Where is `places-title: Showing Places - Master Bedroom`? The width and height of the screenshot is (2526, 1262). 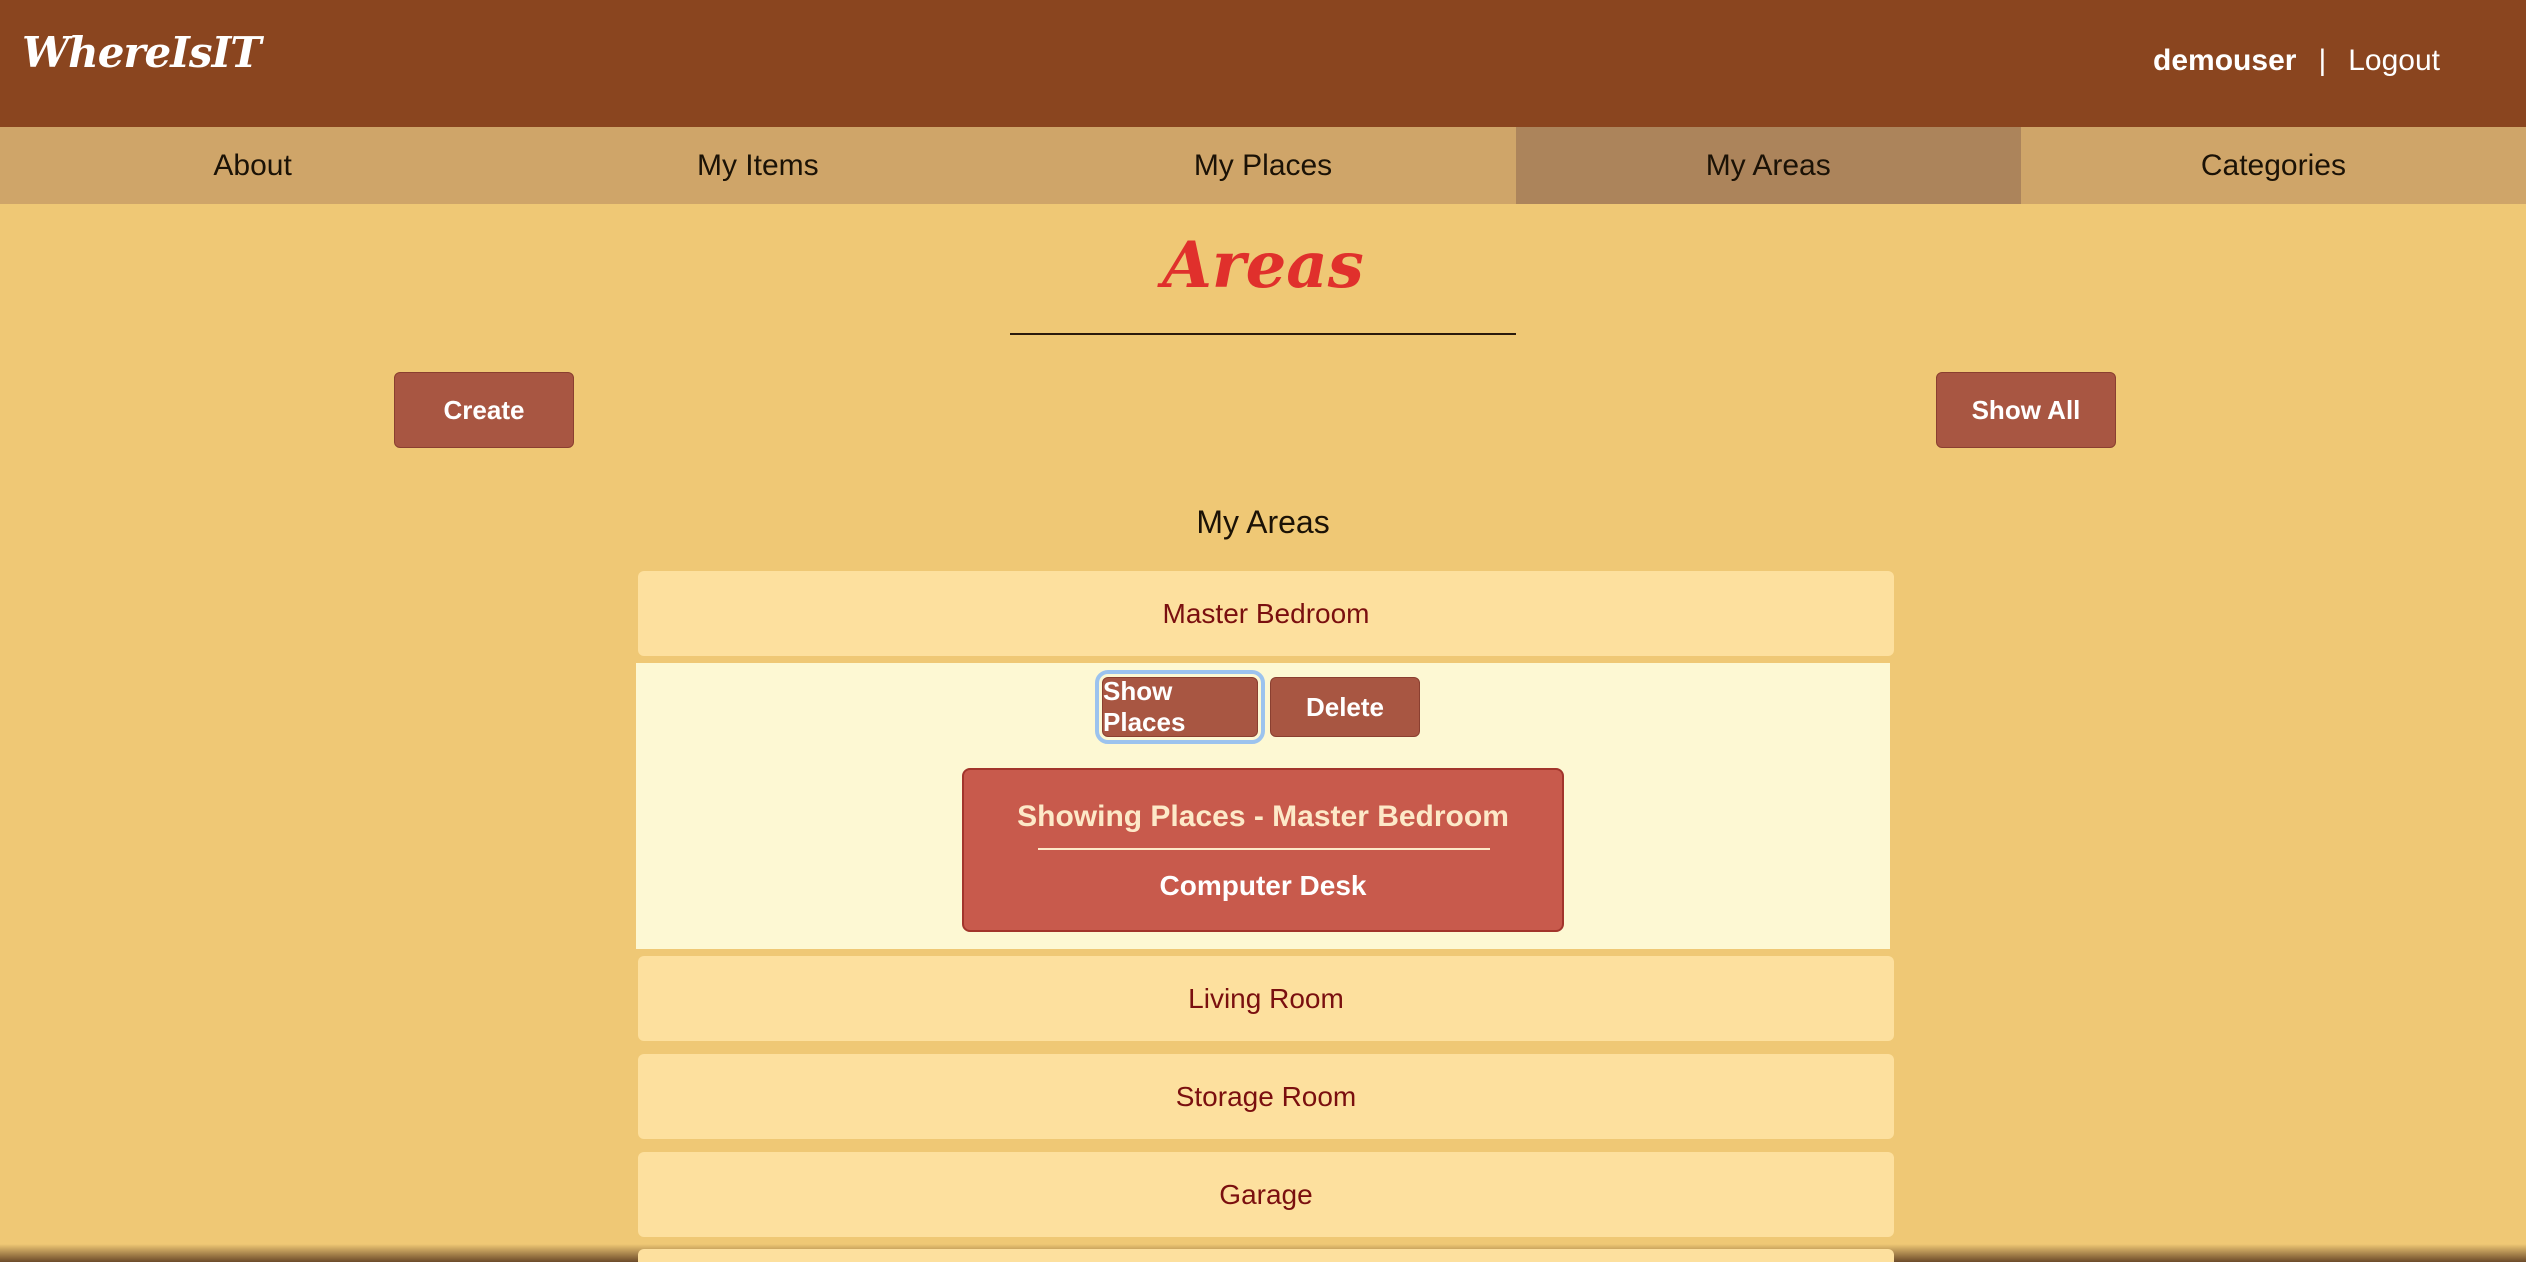 places-title: Showing Places - Master Bedroom is located at coordinates (1263, 816).